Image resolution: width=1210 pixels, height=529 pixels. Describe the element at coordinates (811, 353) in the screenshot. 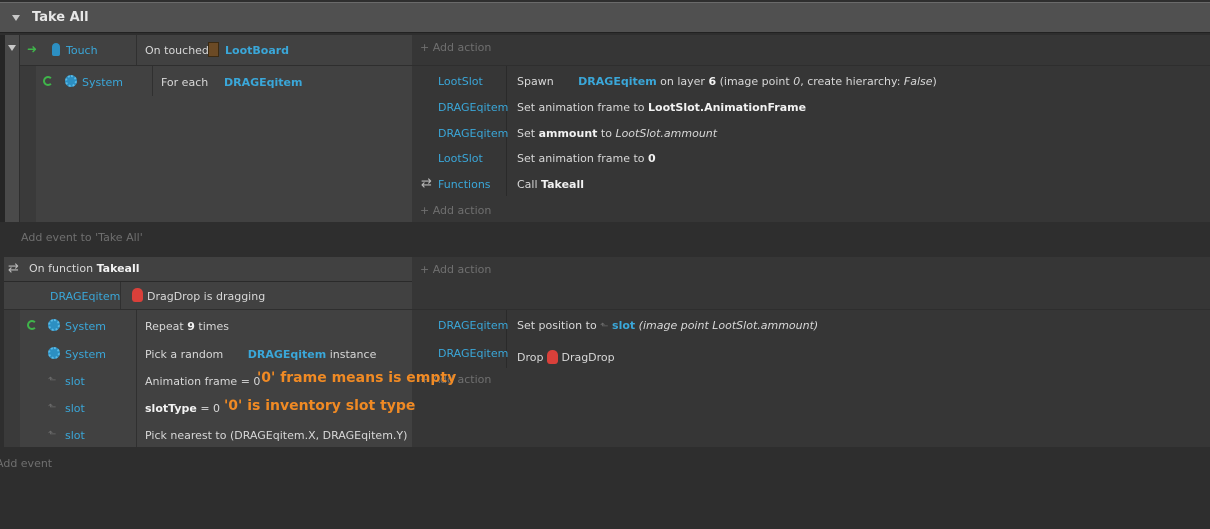

I see `action-row: DRAGEqitem Drop DragDrop` at that location.